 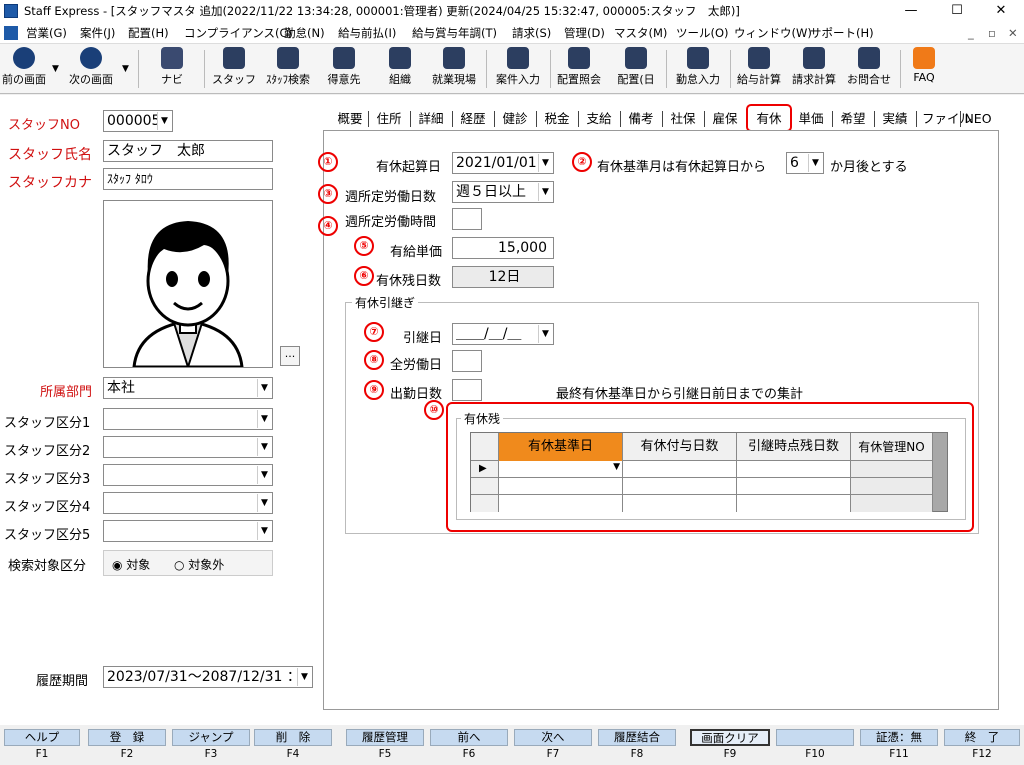 What do you see at coordinates (188, 388) in the screenshot?
I see `dept-select: 本社 ▼` at bounding box center [188, 388].